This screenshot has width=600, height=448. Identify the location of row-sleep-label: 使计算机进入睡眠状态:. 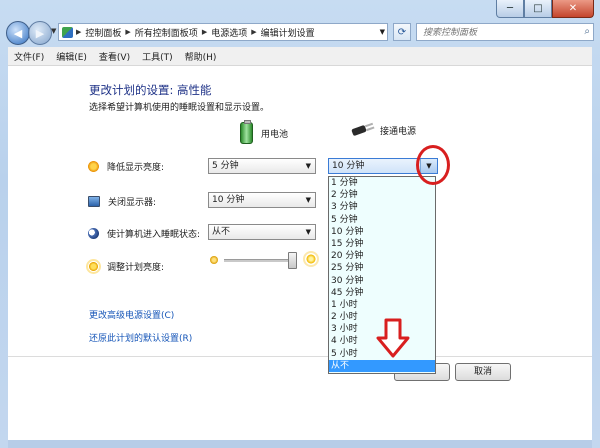
(154, 235).